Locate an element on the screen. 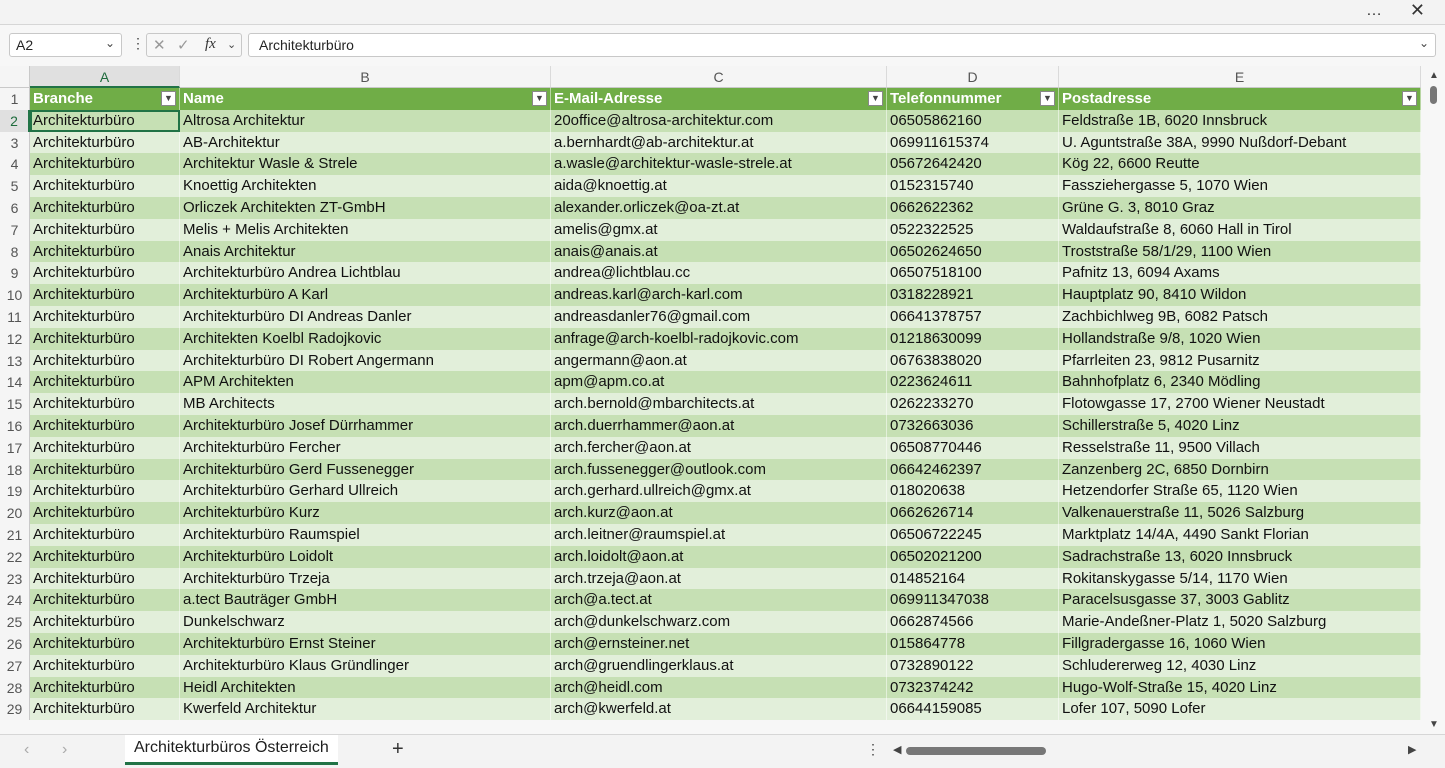  cell-email: andreasdanler76@gmail.com is located at coordinates (719, 317).